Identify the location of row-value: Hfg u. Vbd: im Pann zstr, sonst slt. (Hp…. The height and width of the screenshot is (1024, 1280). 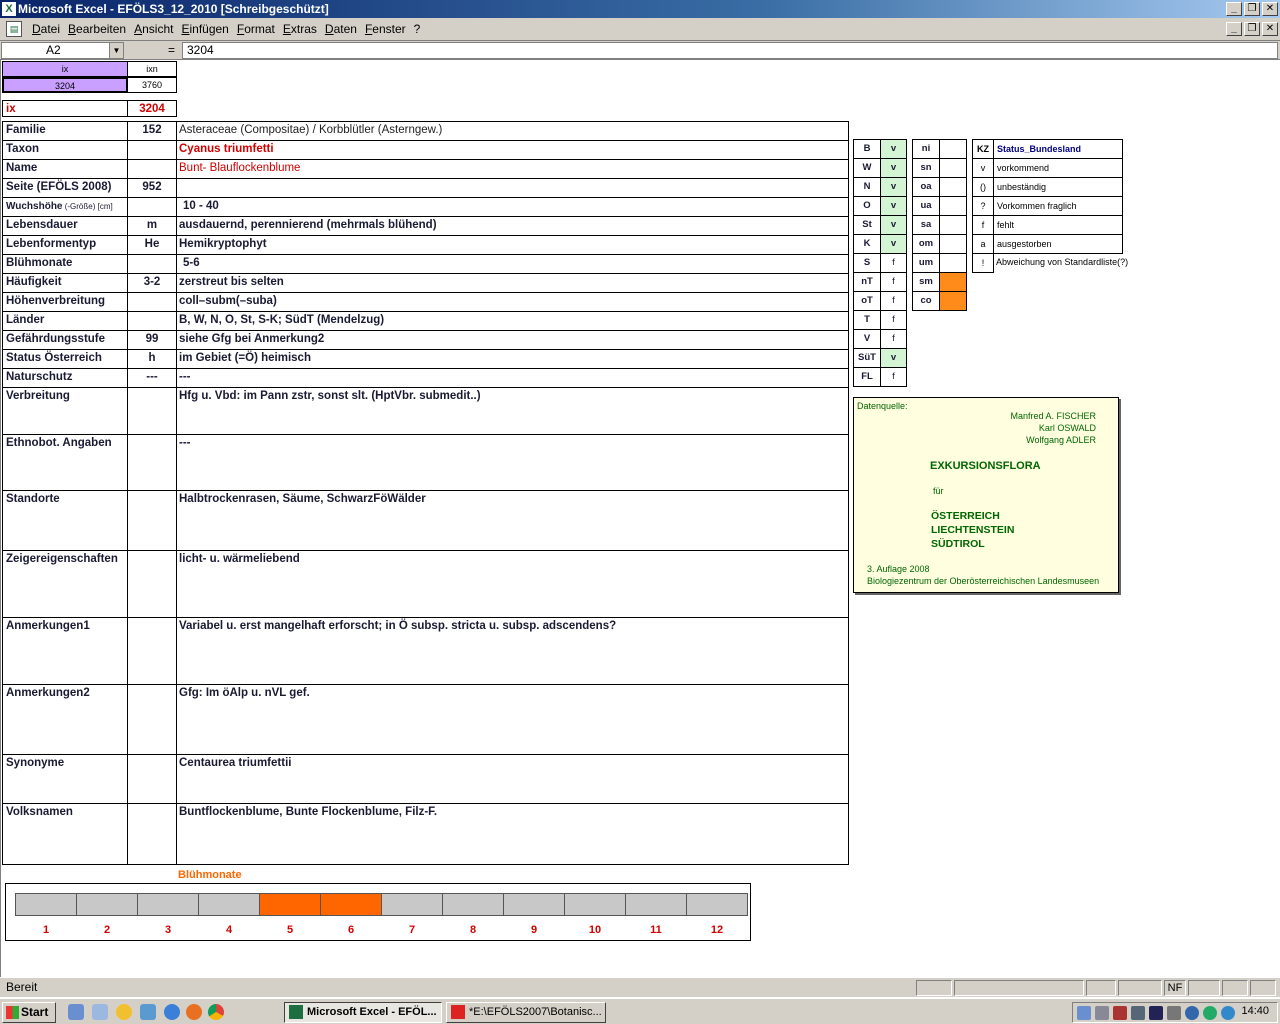
(512, 411).